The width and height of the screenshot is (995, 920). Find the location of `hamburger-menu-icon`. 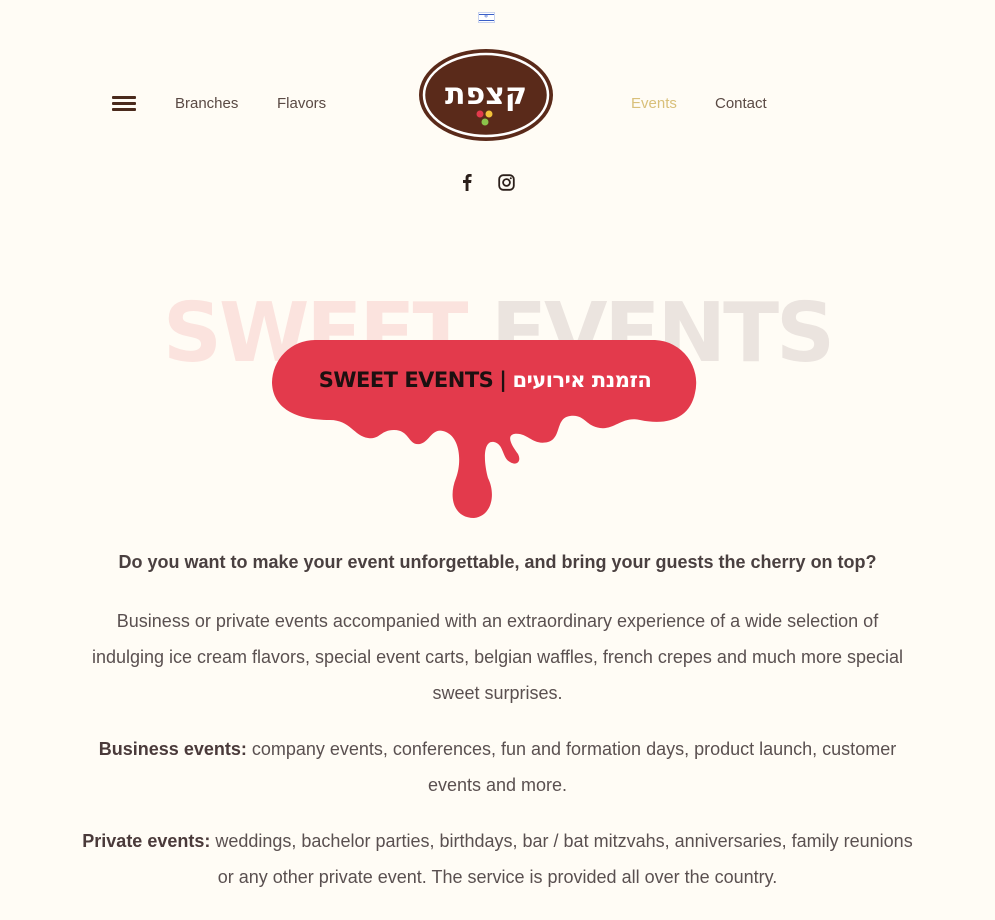

hamburger-menu-icon is located at coordinates (124, 104).